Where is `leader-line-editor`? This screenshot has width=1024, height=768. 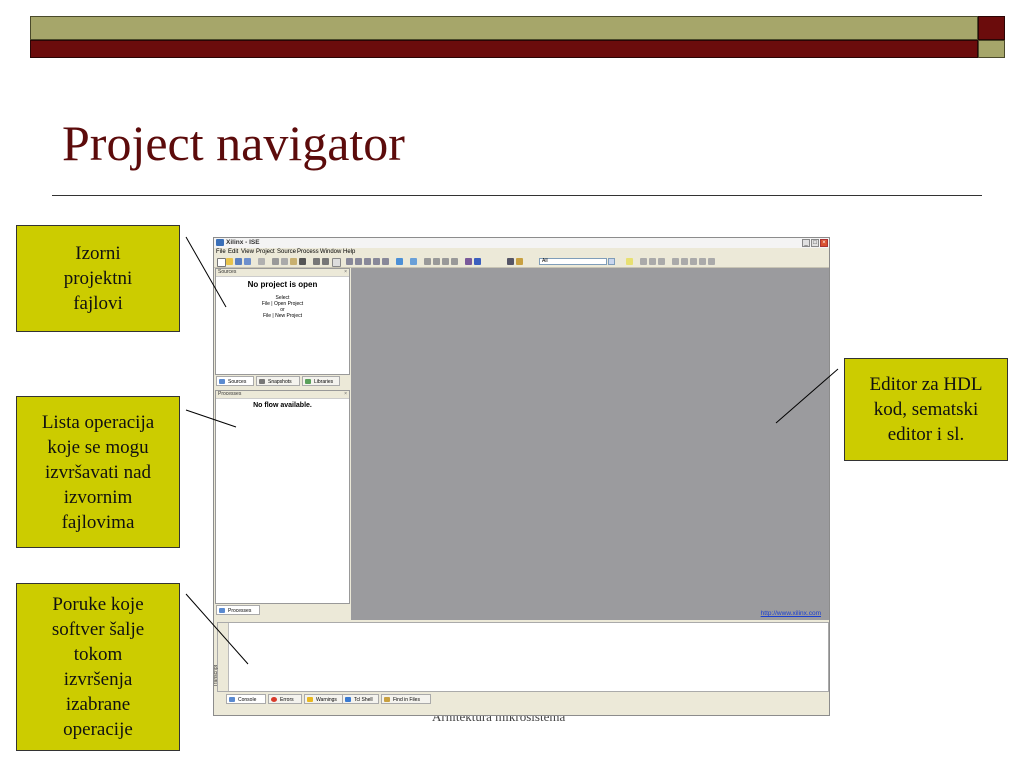 leader-line-editor is located at coordinates (807, 396).